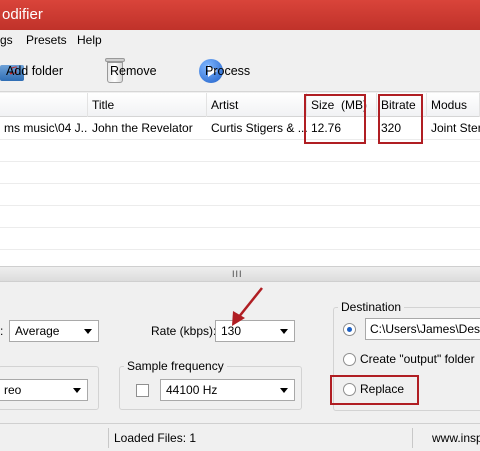 The width and height of the screenshot is (480, 451). I want to click on status-bar: Loaded Files: 1 www.insp, so click(240, 437).